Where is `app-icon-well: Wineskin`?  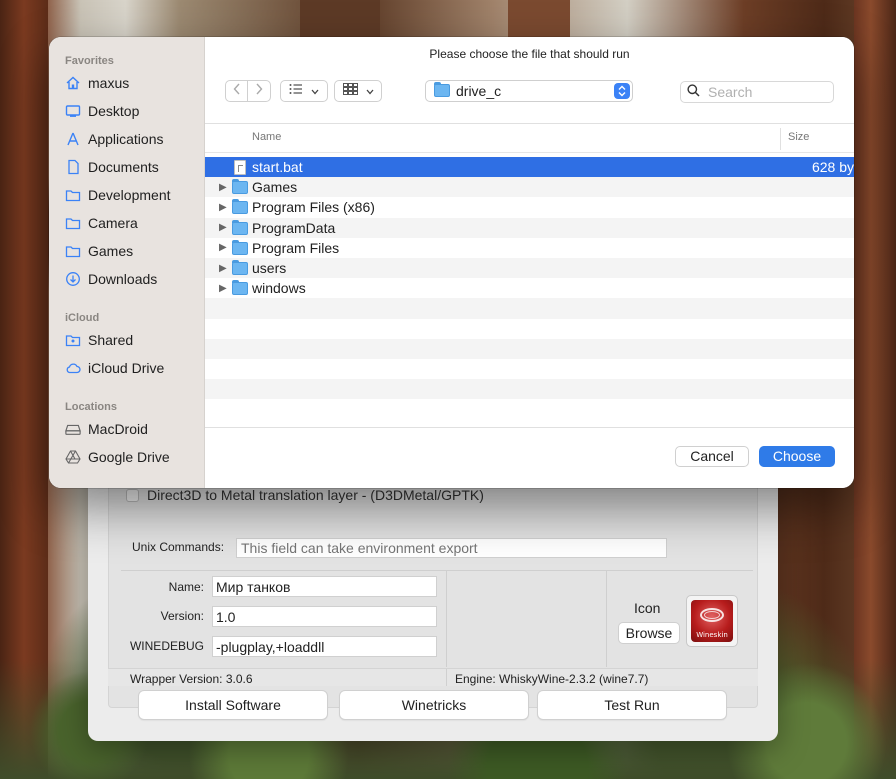
app-icon-well: Wineskin is located at coordinates (712, 621).